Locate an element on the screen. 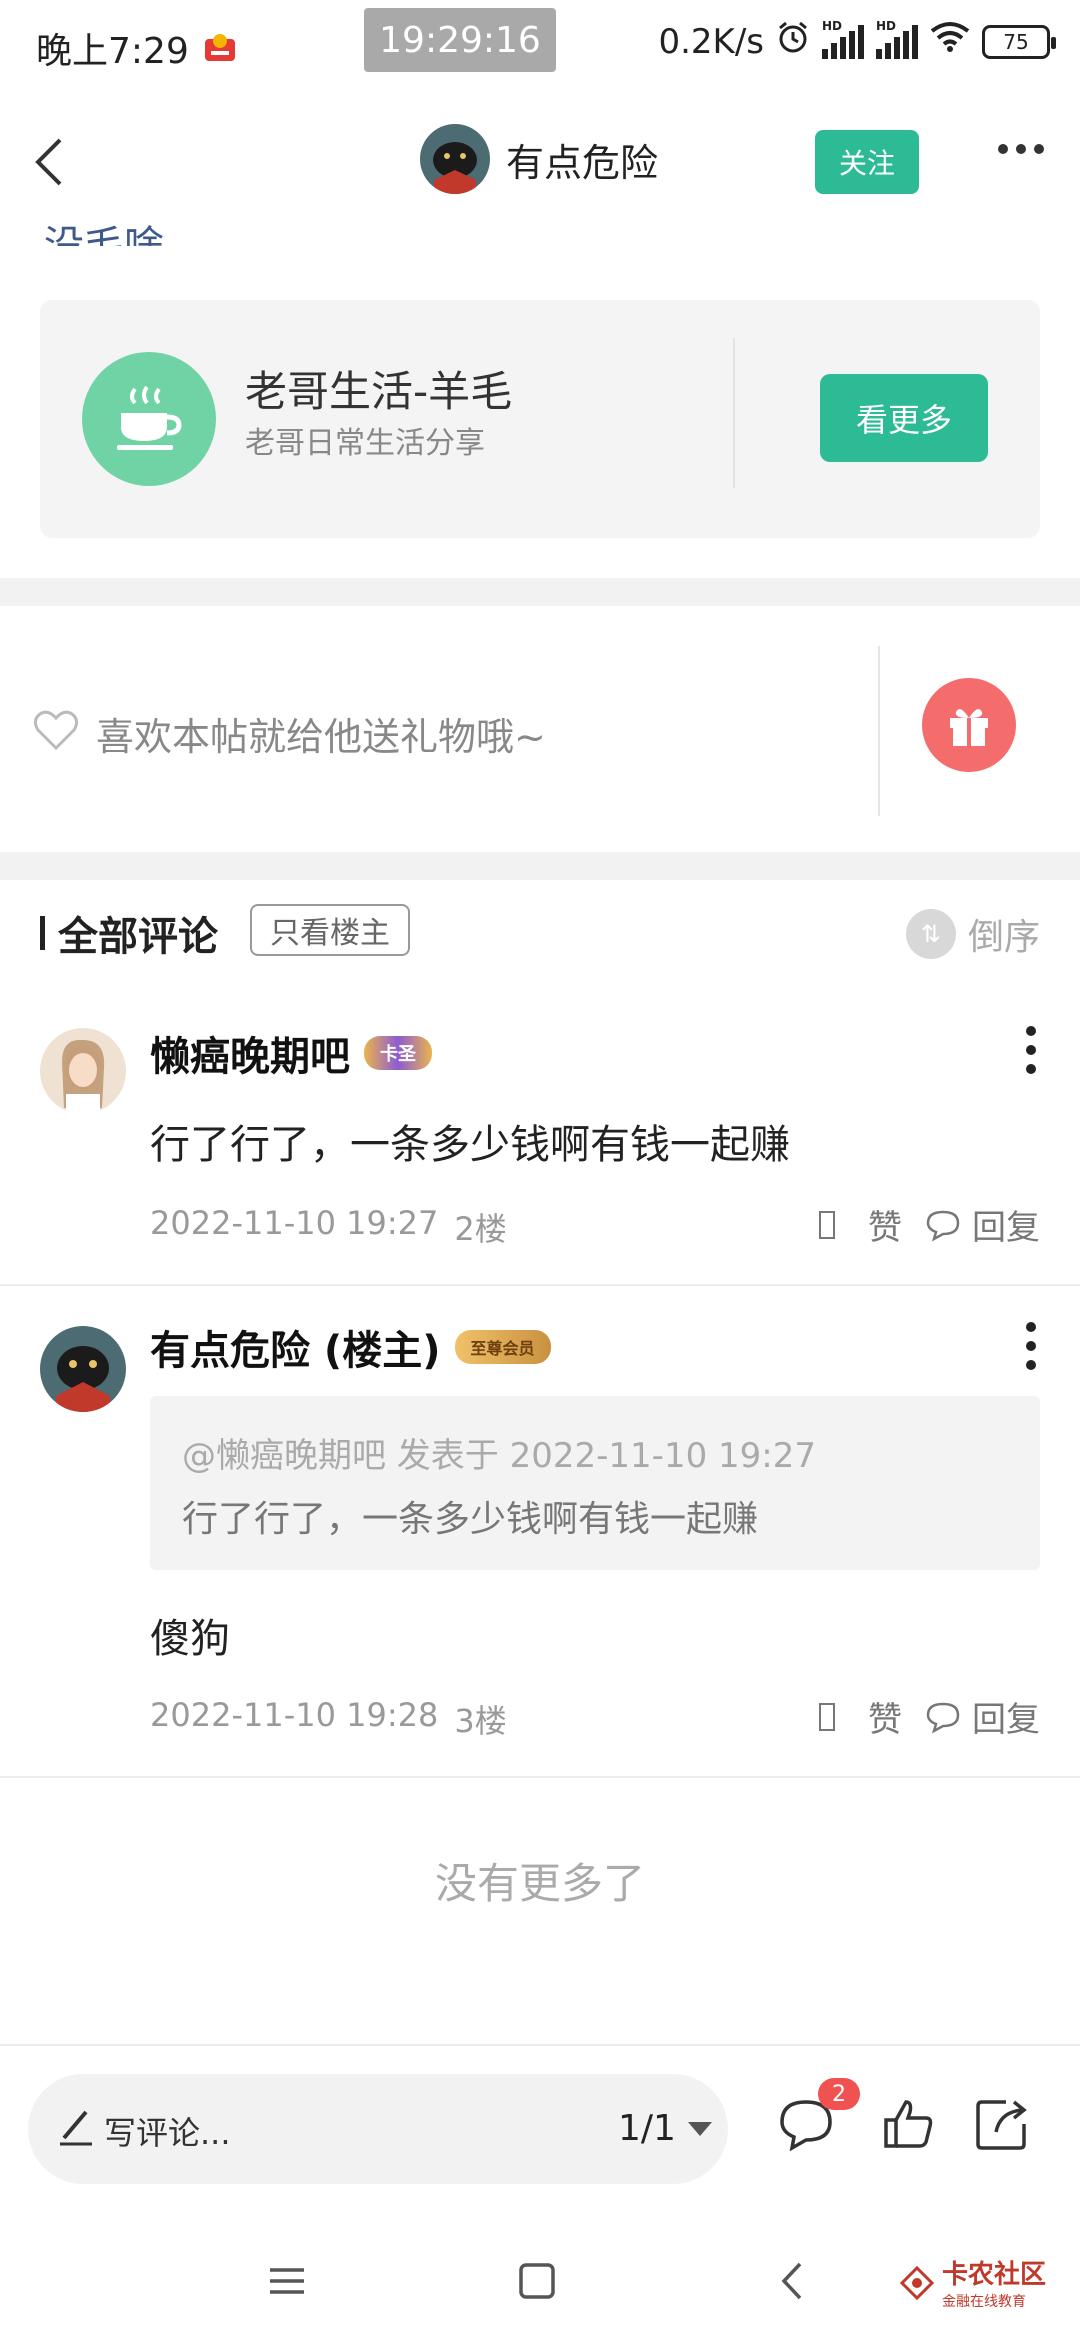 Image resolution: width=1080 pixels, height=2340 pixels. comment-floor: 2楼 is located at coordinates (480, 1229).